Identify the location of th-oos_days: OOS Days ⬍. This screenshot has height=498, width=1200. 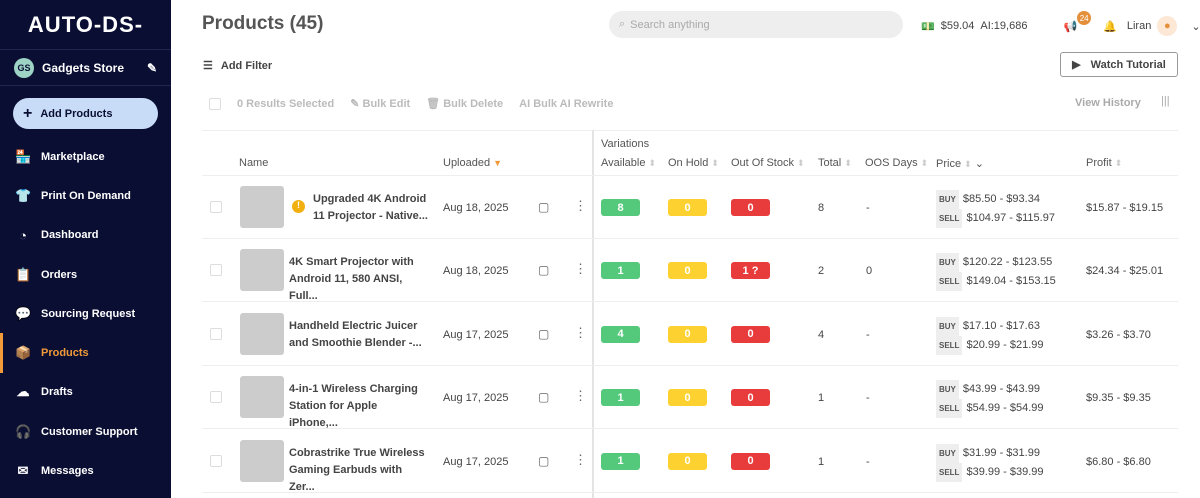
(896, 163).